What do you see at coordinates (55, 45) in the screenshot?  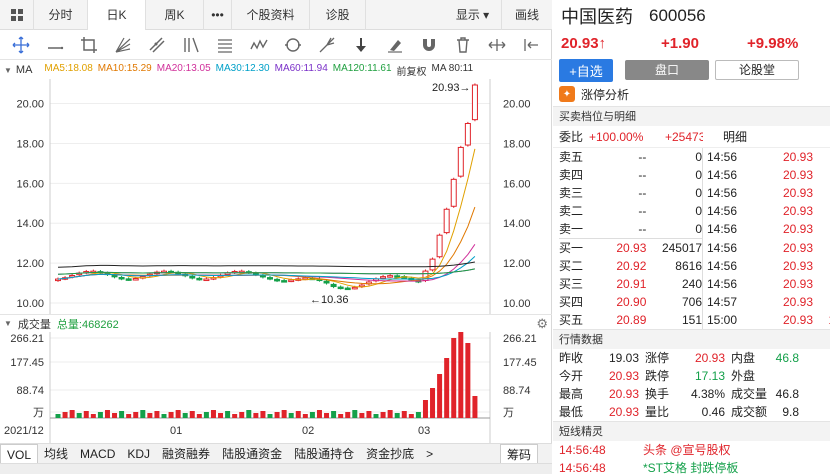 I see `line-segment-icon` at bounding box center [55, 45].